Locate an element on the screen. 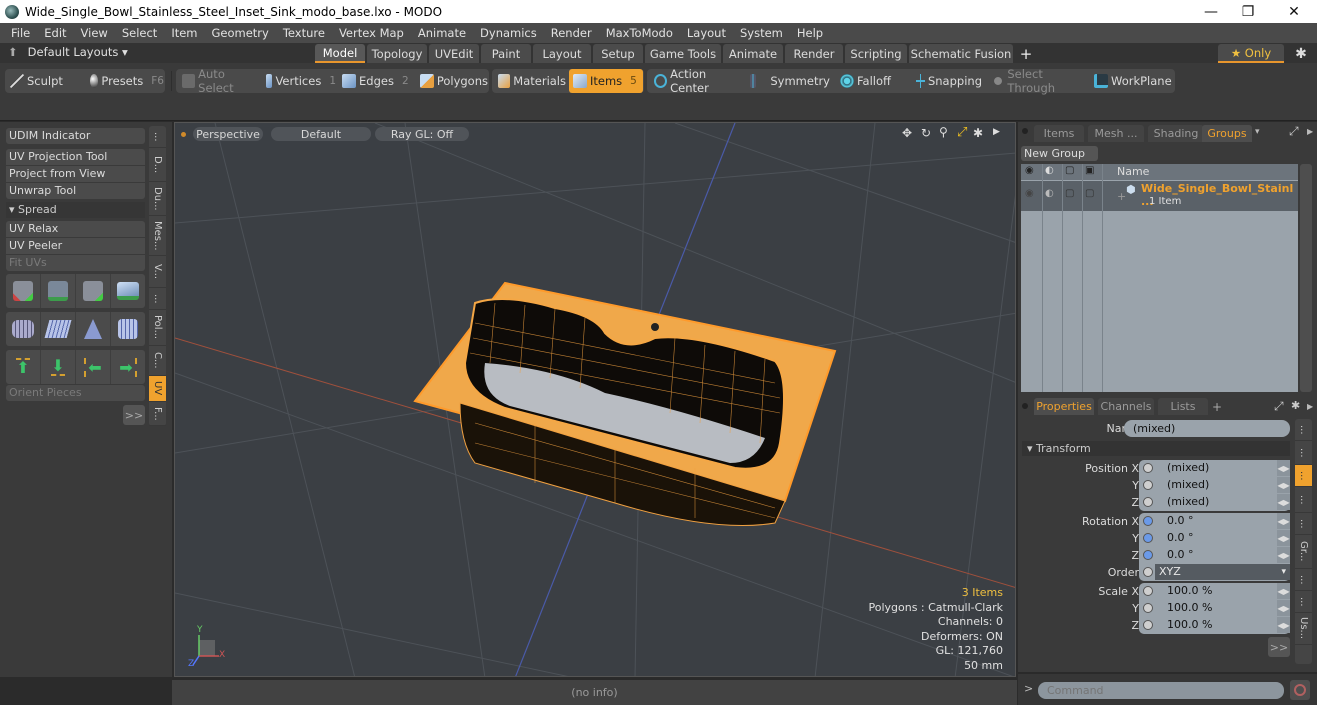  tab-lists: Lists is located at coordinates (1183, 406).